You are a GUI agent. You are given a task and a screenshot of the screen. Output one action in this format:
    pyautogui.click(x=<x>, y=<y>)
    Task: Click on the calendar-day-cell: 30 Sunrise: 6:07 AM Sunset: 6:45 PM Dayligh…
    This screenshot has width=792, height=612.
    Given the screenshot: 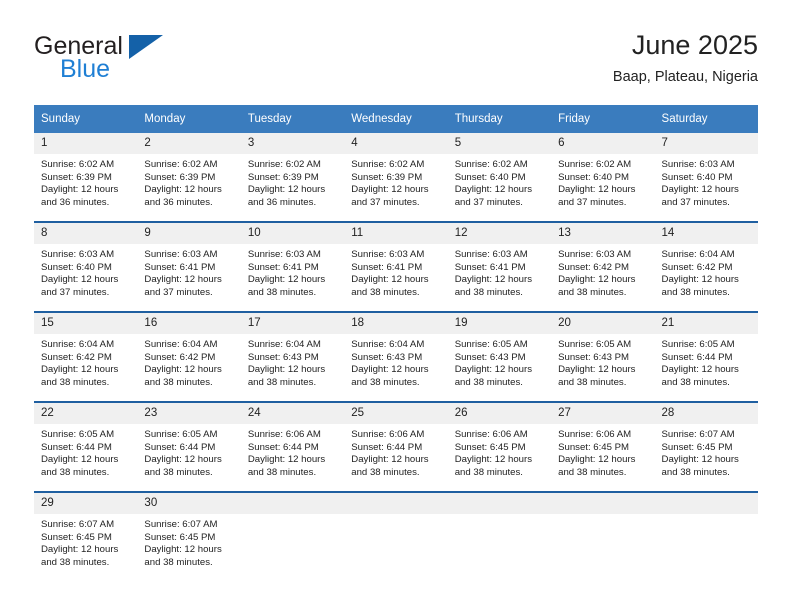 What is the action you would take?
    pyautogui.click(x=189, y=536)
    